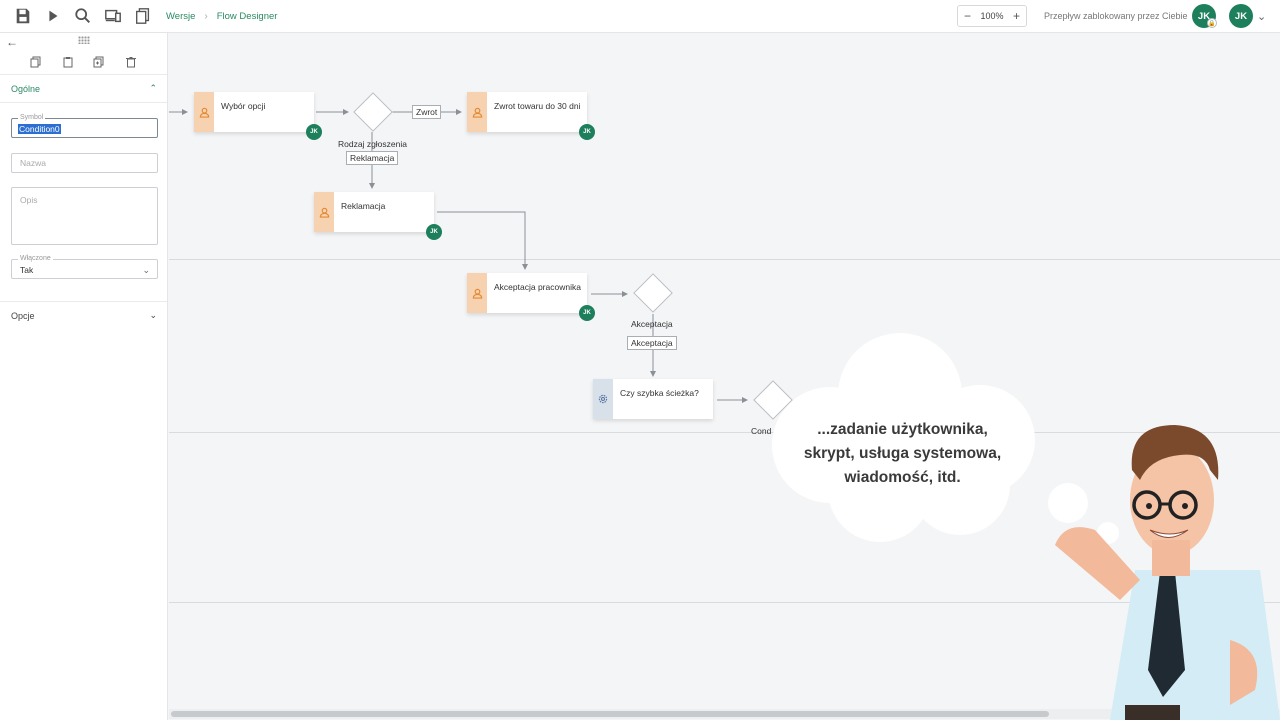  I want to click on scrollbar-thumb, so click(610, 714).